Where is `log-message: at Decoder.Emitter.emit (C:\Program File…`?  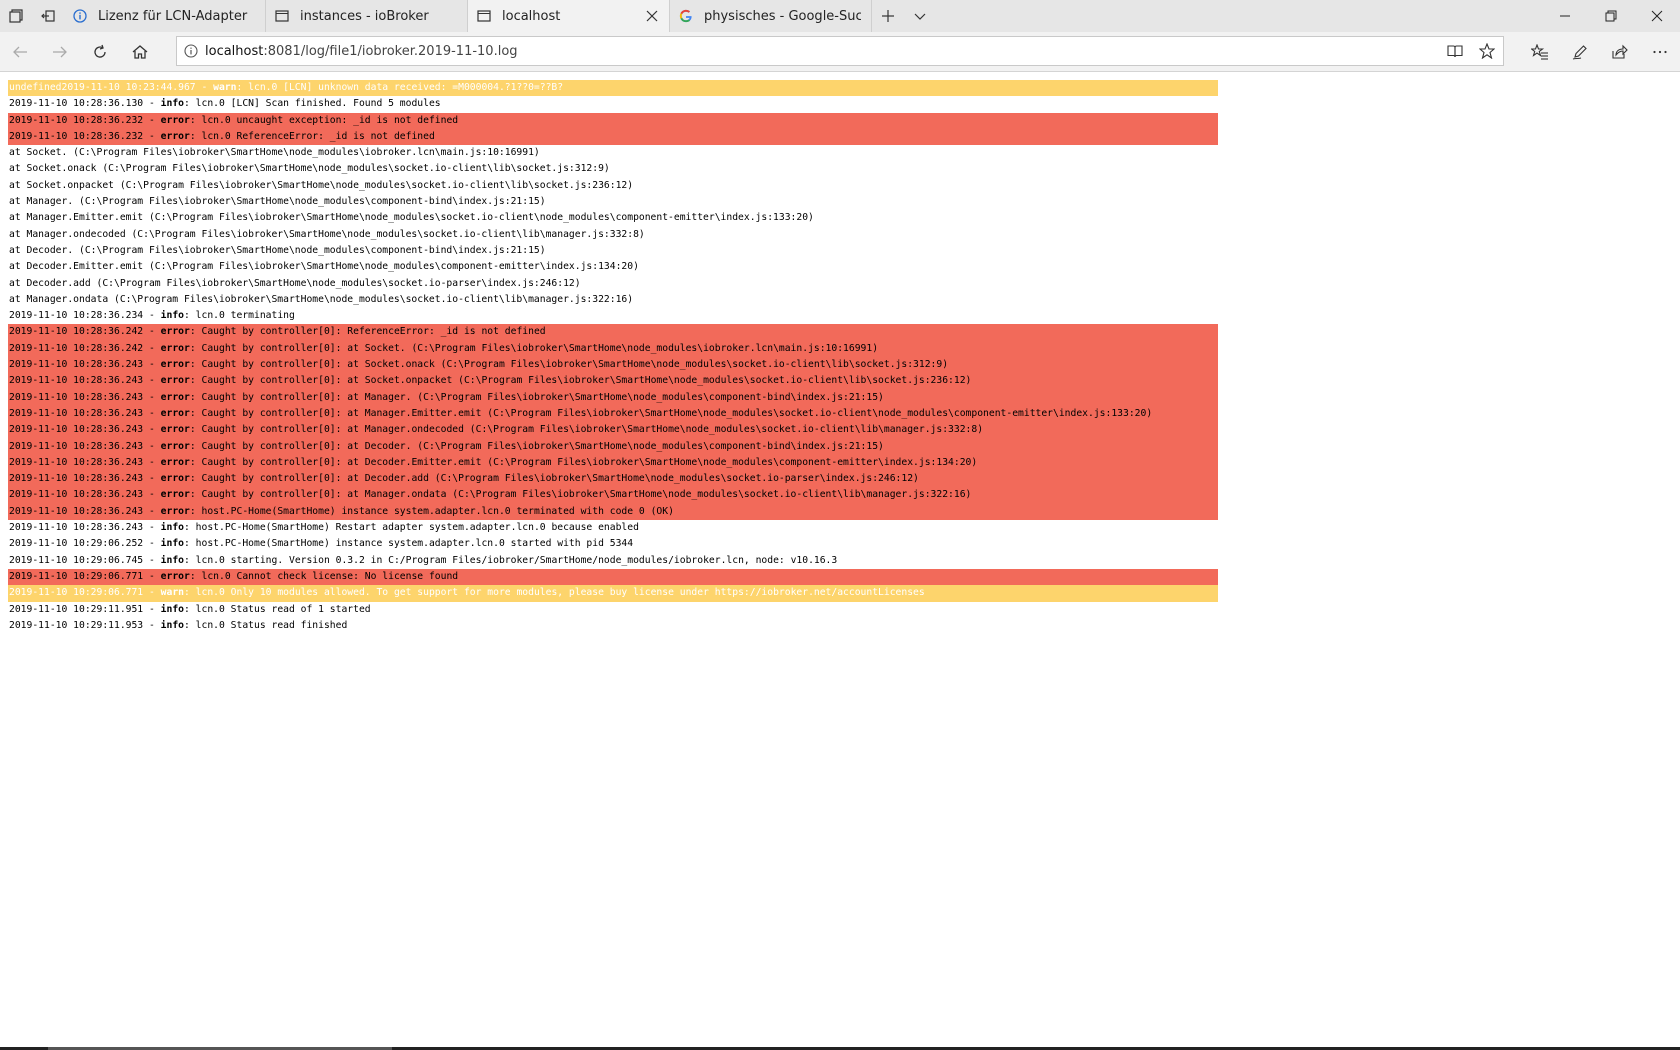
log-message: at Decoder.Emitter.emit (C:\Program File… is located at coordinates (324, 267).